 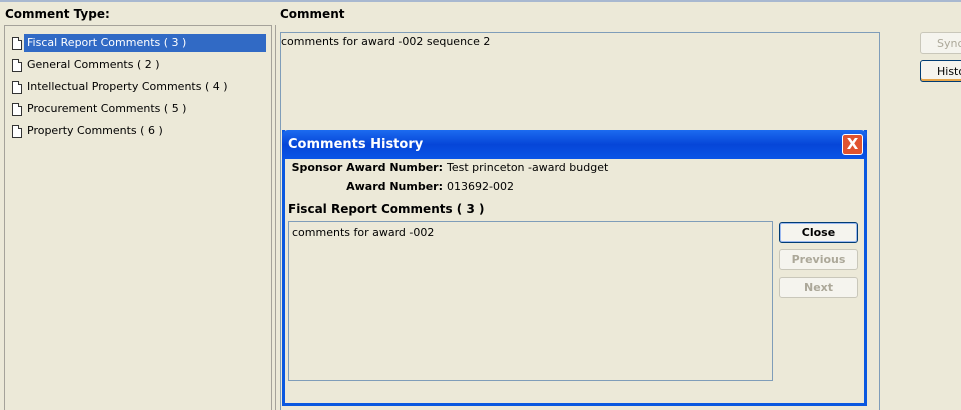 What do you see at coordinates (480, 1) in the screenshot?
I see `top-separator` at bounding box center [480, 1].